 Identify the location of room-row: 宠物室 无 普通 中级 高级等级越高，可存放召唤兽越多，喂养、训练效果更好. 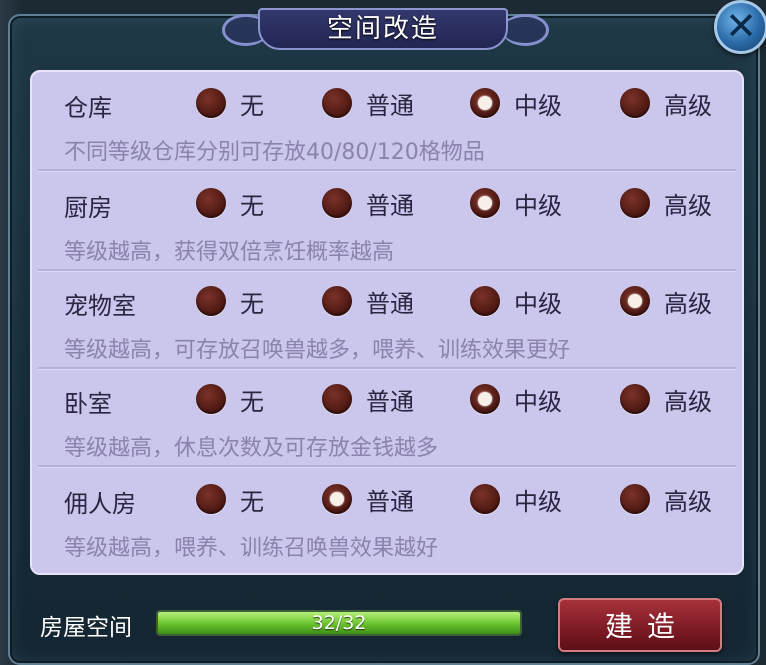
(387, 320).